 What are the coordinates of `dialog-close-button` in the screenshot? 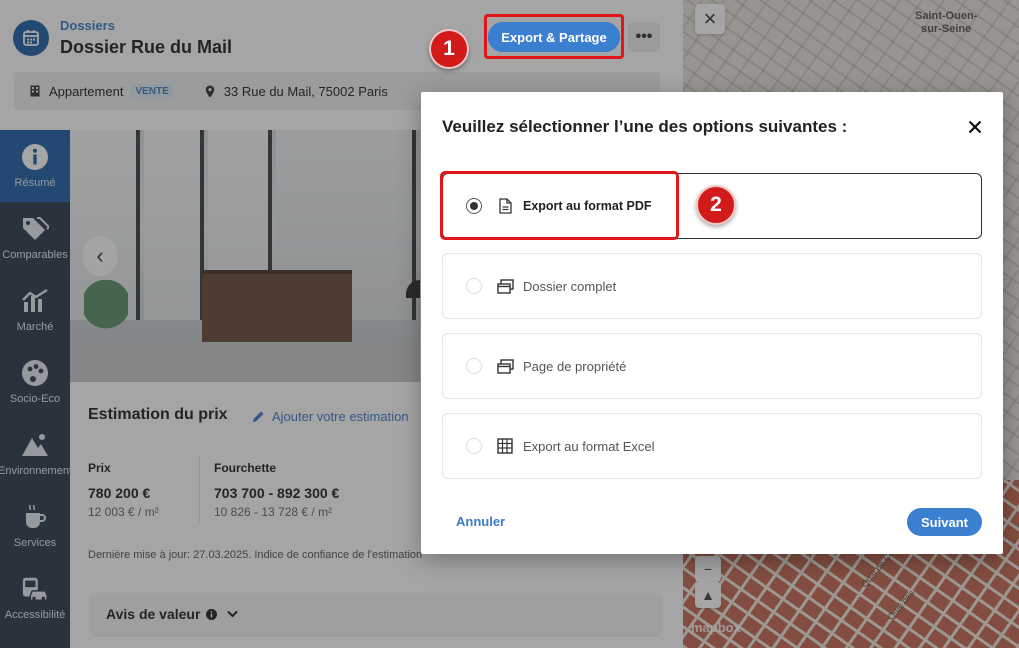 It's located at (975, 127).